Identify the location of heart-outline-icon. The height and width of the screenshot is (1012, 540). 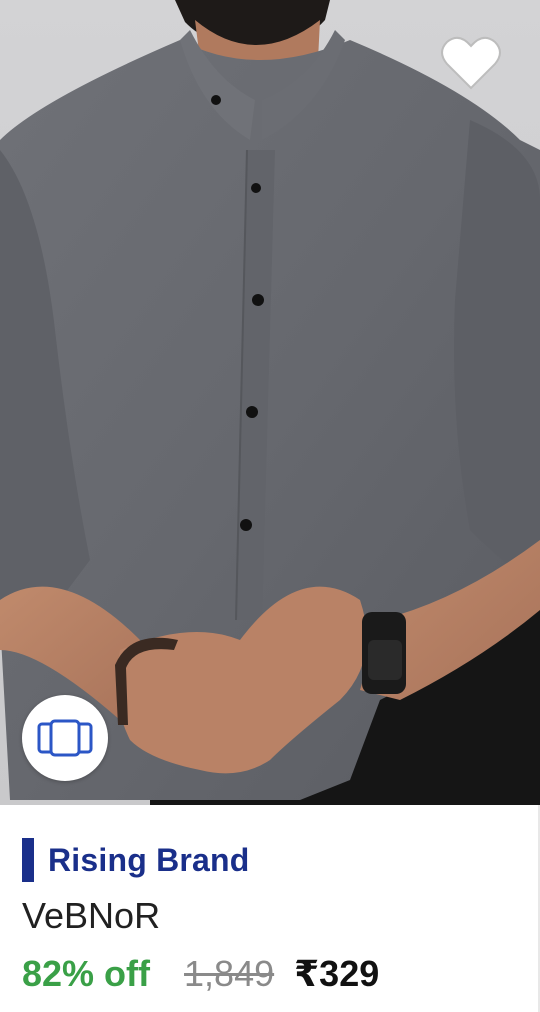
(471, 63).